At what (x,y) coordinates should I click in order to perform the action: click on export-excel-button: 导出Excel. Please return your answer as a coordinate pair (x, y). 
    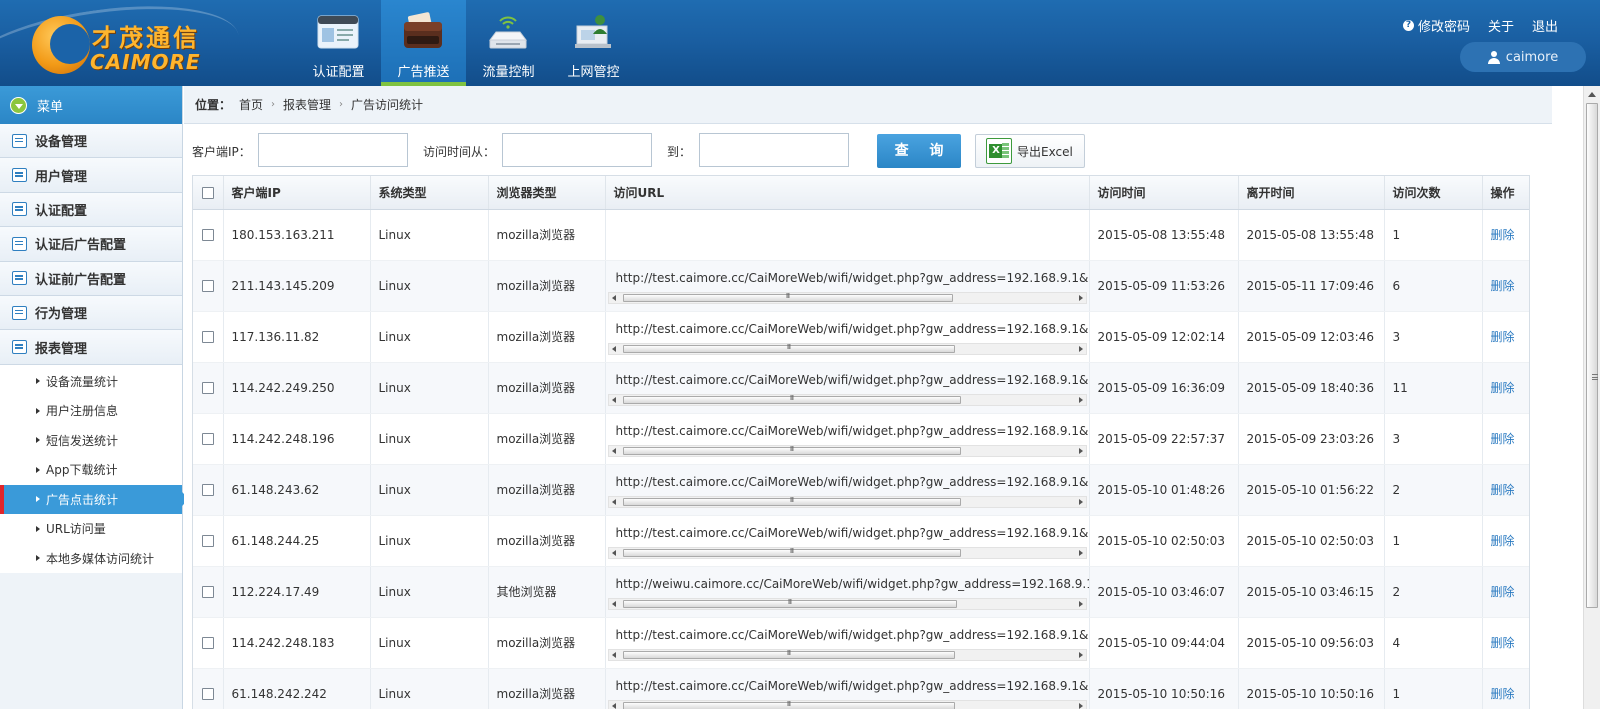
    Looking at the image, I should click on (1030, 151).